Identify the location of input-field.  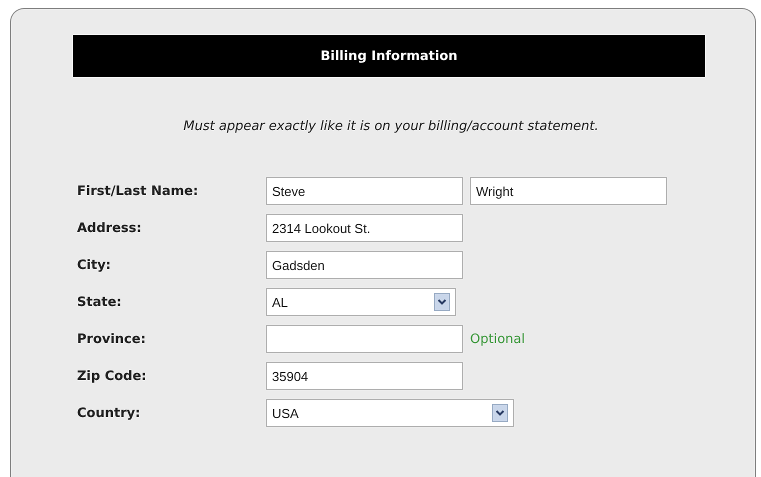
(364, 339).